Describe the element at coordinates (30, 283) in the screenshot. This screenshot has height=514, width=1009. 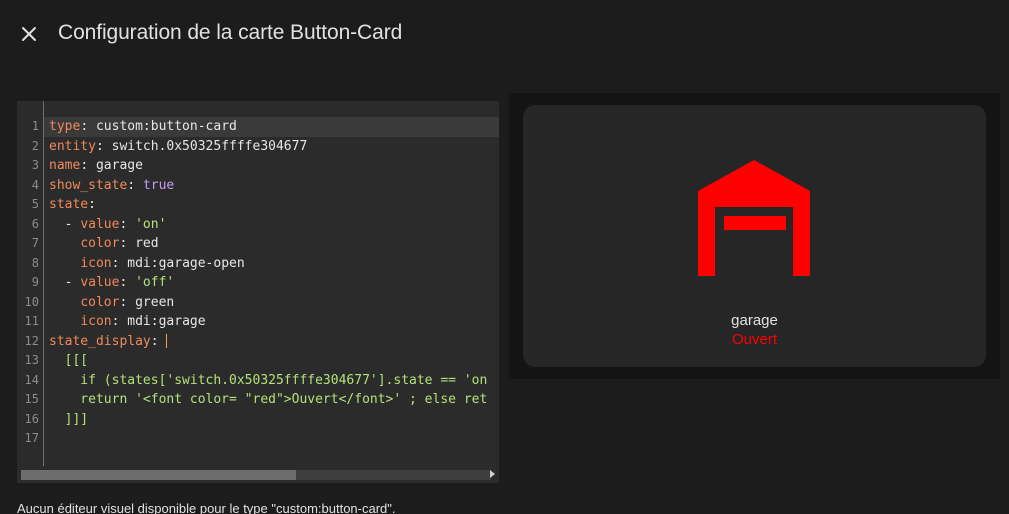
I see `line-number-gutter: 1 2 3 4 5 6 7 8 9 10 11 12 13 14 15 16 17` at that location.